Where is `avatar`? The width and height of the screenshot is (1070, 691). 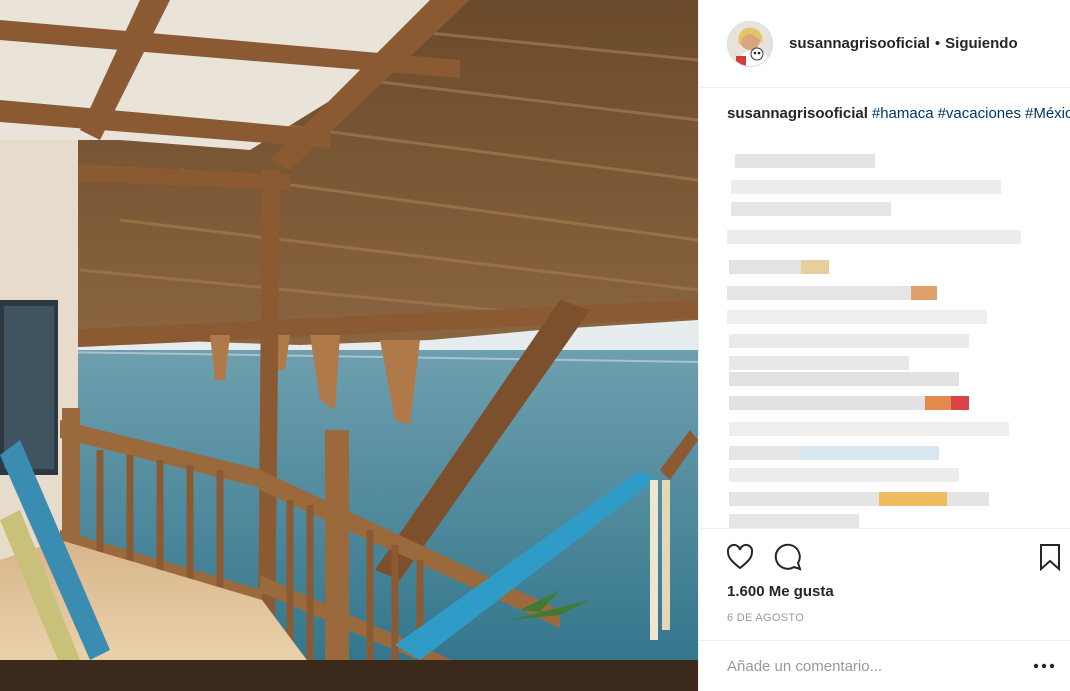
avatar is located at coordinates (750, 43).